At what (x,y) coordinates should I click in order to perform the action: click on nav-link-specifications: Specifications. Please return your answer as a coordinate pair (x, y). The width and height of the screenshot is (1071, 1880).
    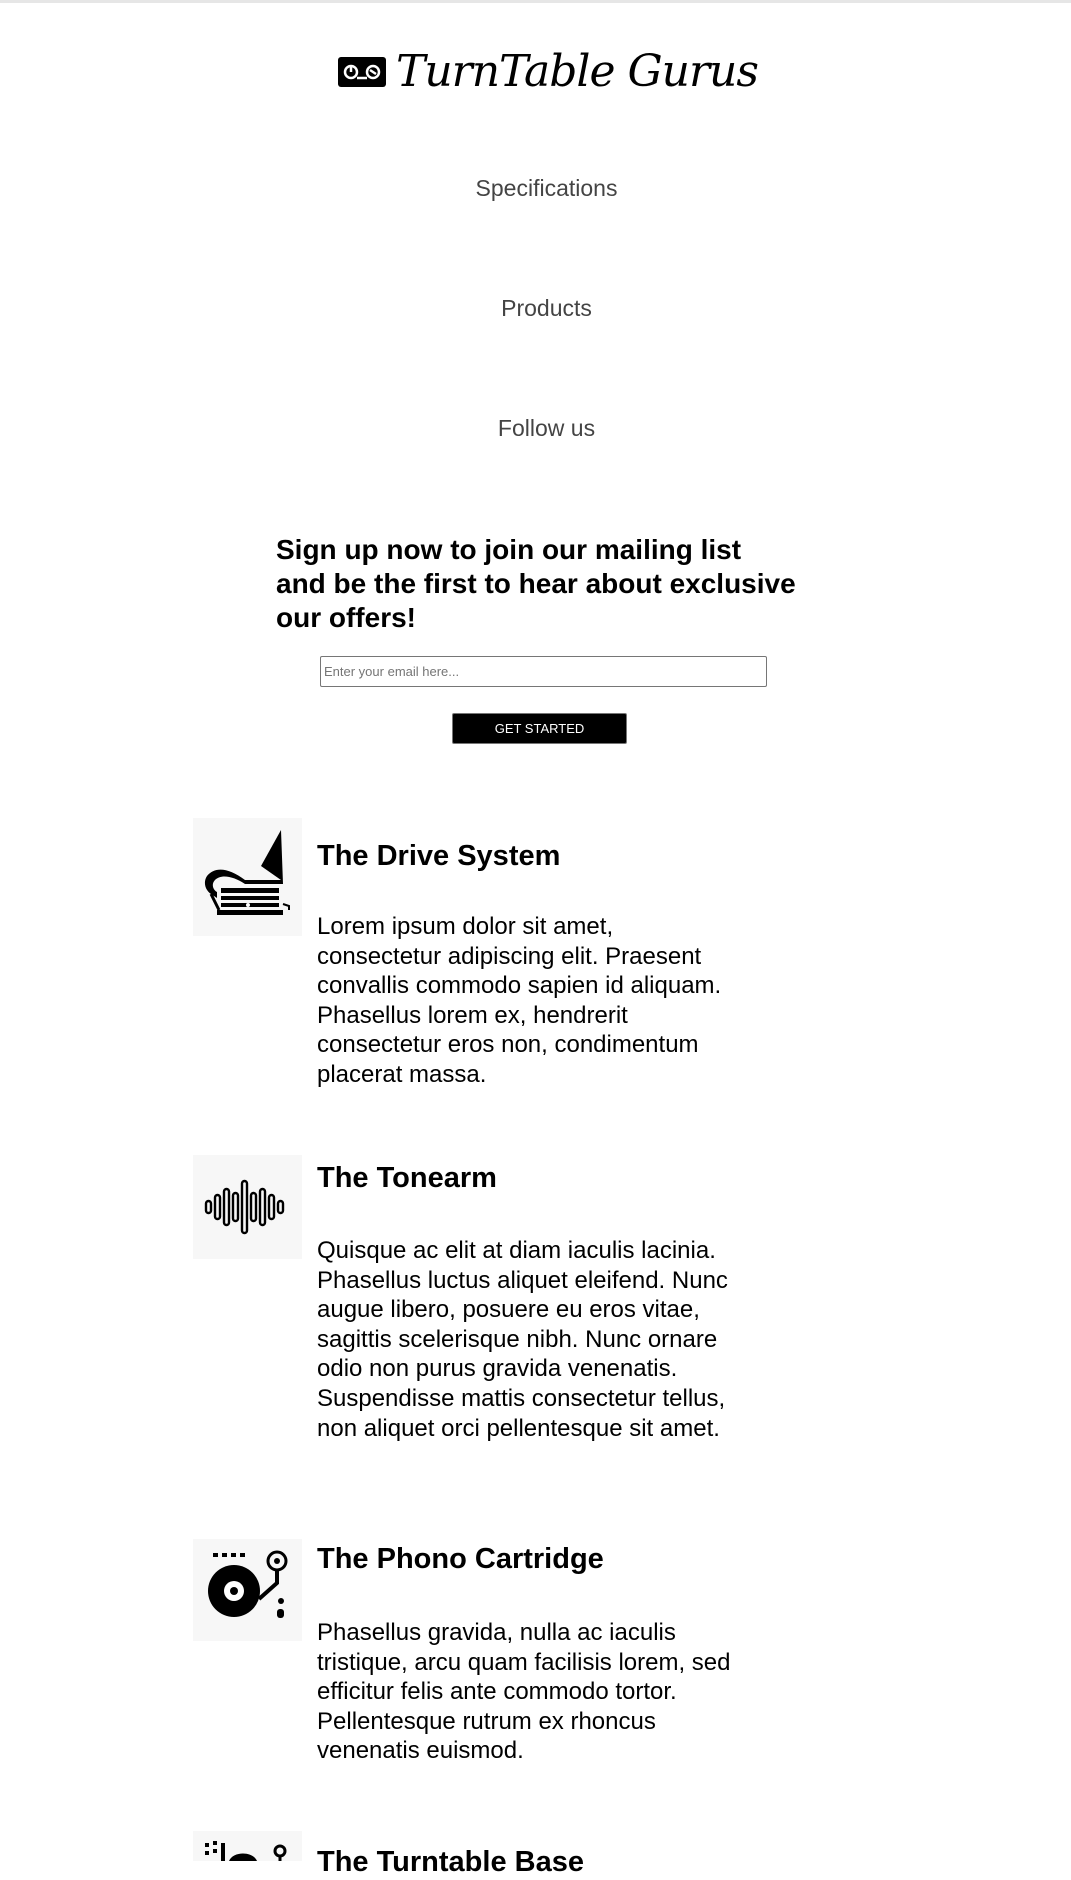
    Looking at the image, I should click on (535, 188).